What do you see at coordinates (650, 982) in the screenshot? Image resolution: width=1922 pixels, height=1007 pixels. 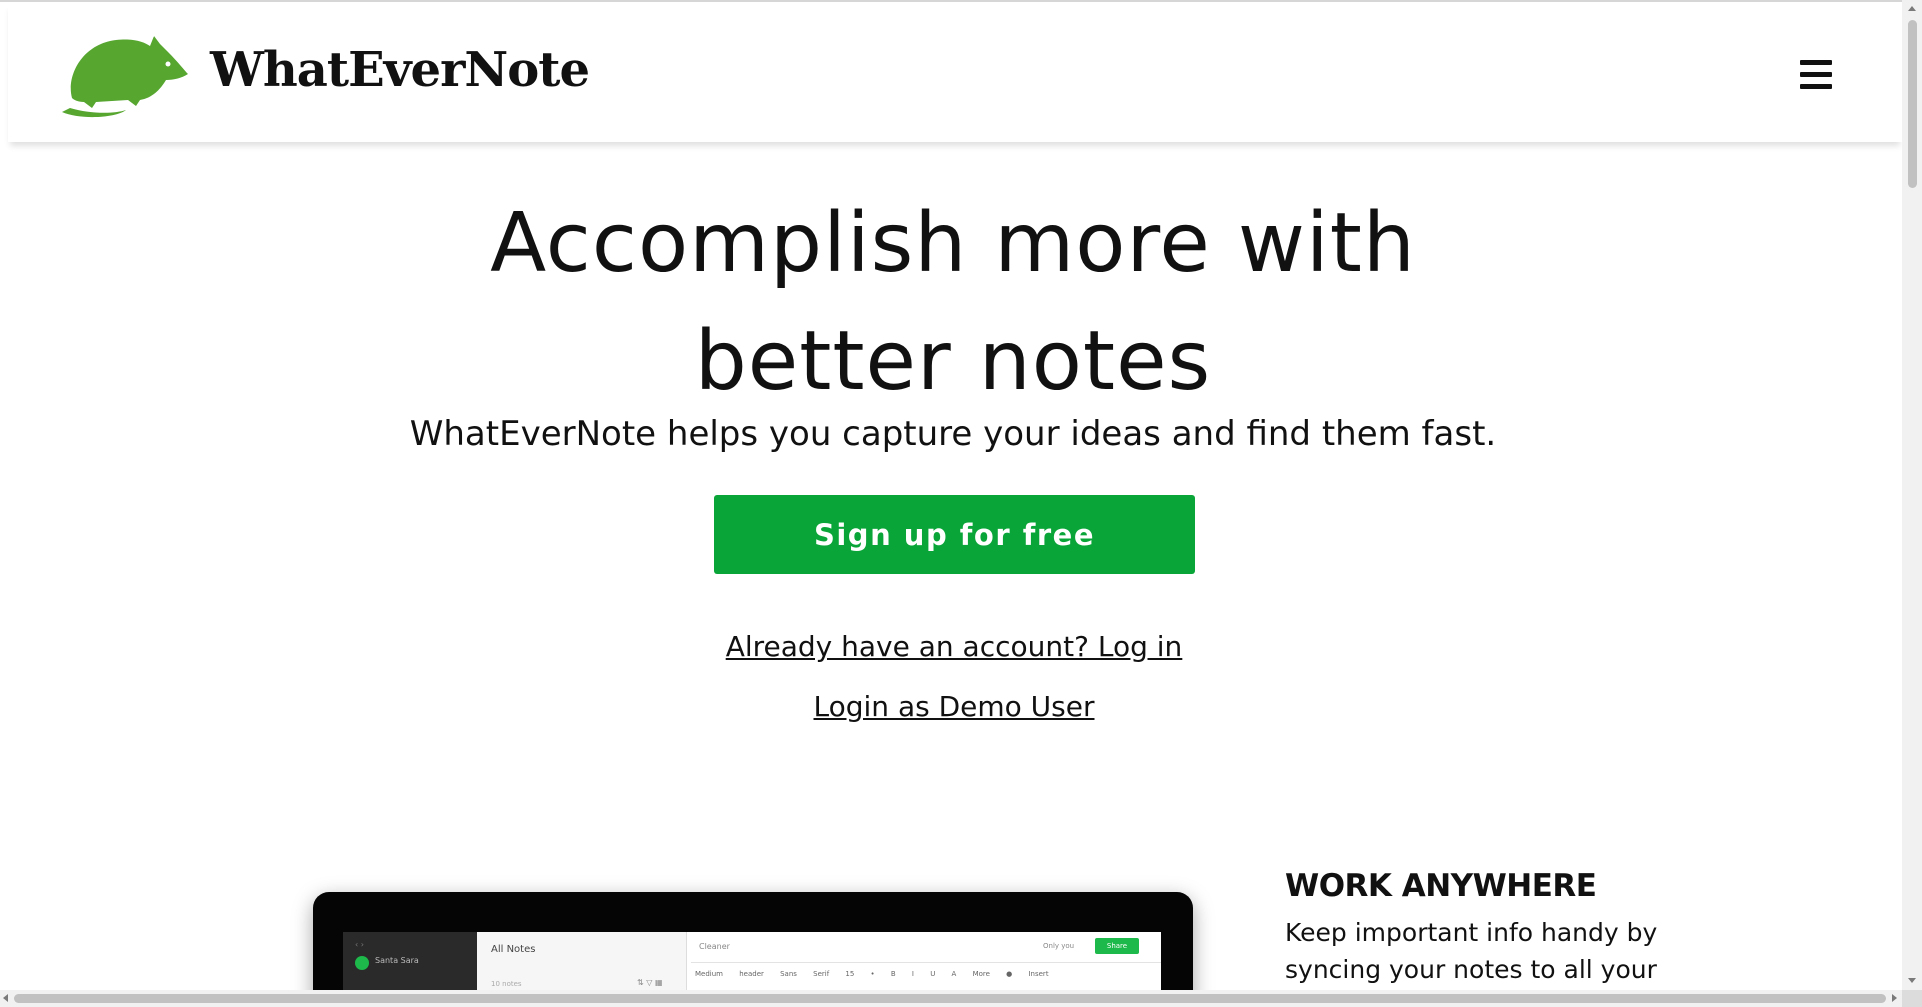 I see `preview-list-tools-icon: ⇅ ▽ ▦` at bounding box center [650, 982].